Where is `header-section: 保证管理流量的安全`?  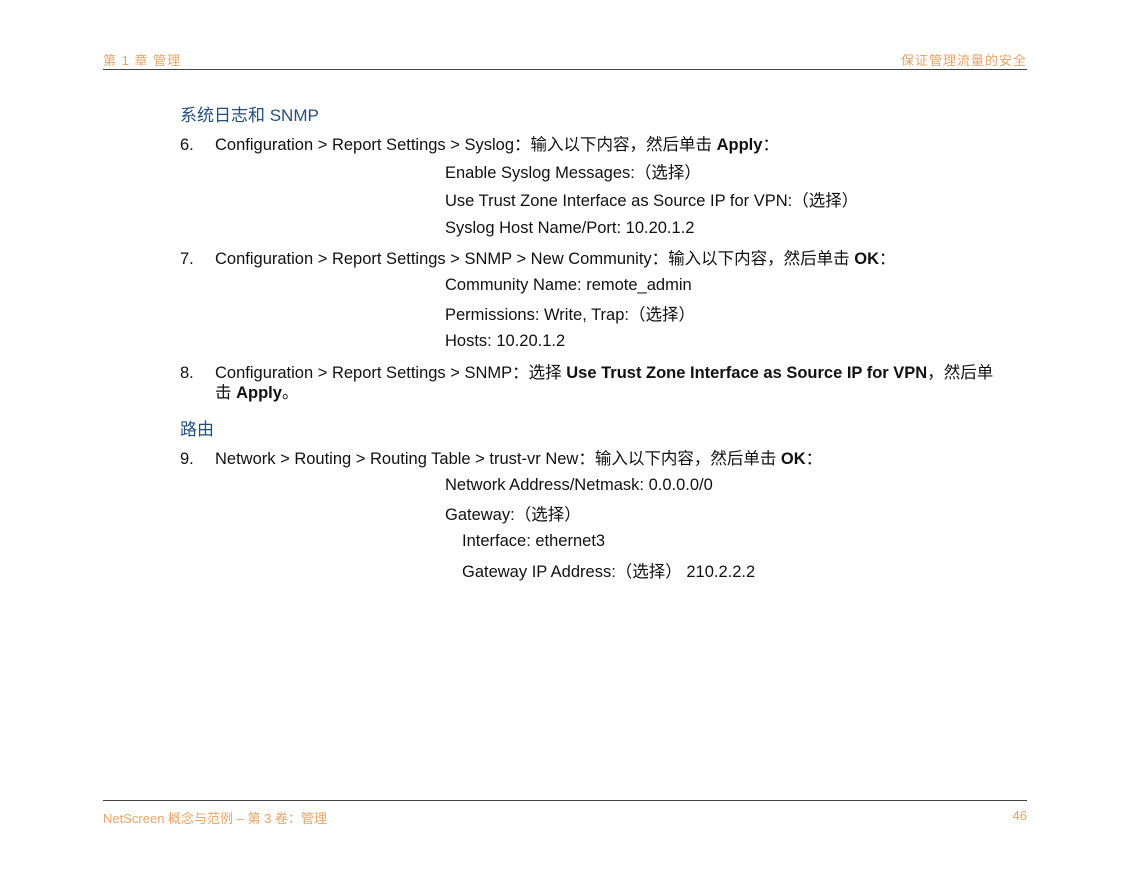
header-section: 保证管理流量的安全 is located at coordinates (963, 60).